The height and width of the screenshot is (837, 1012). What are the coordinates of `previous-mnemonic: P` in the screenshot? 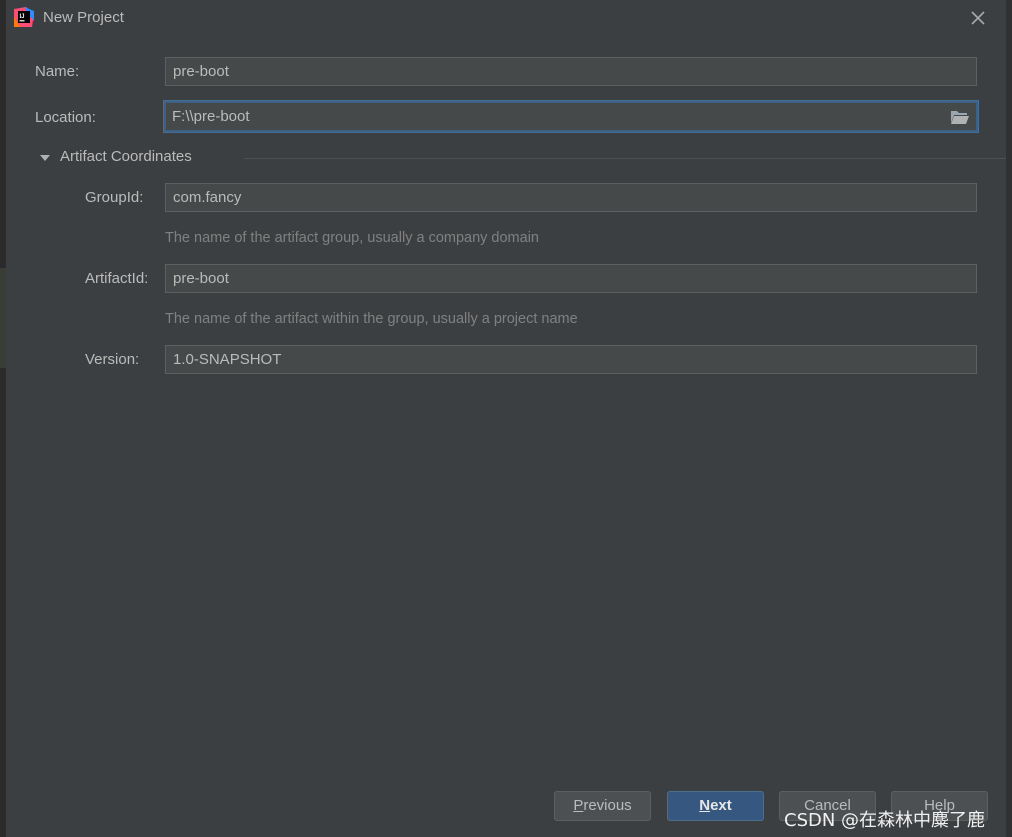 It's located at (578, 805).